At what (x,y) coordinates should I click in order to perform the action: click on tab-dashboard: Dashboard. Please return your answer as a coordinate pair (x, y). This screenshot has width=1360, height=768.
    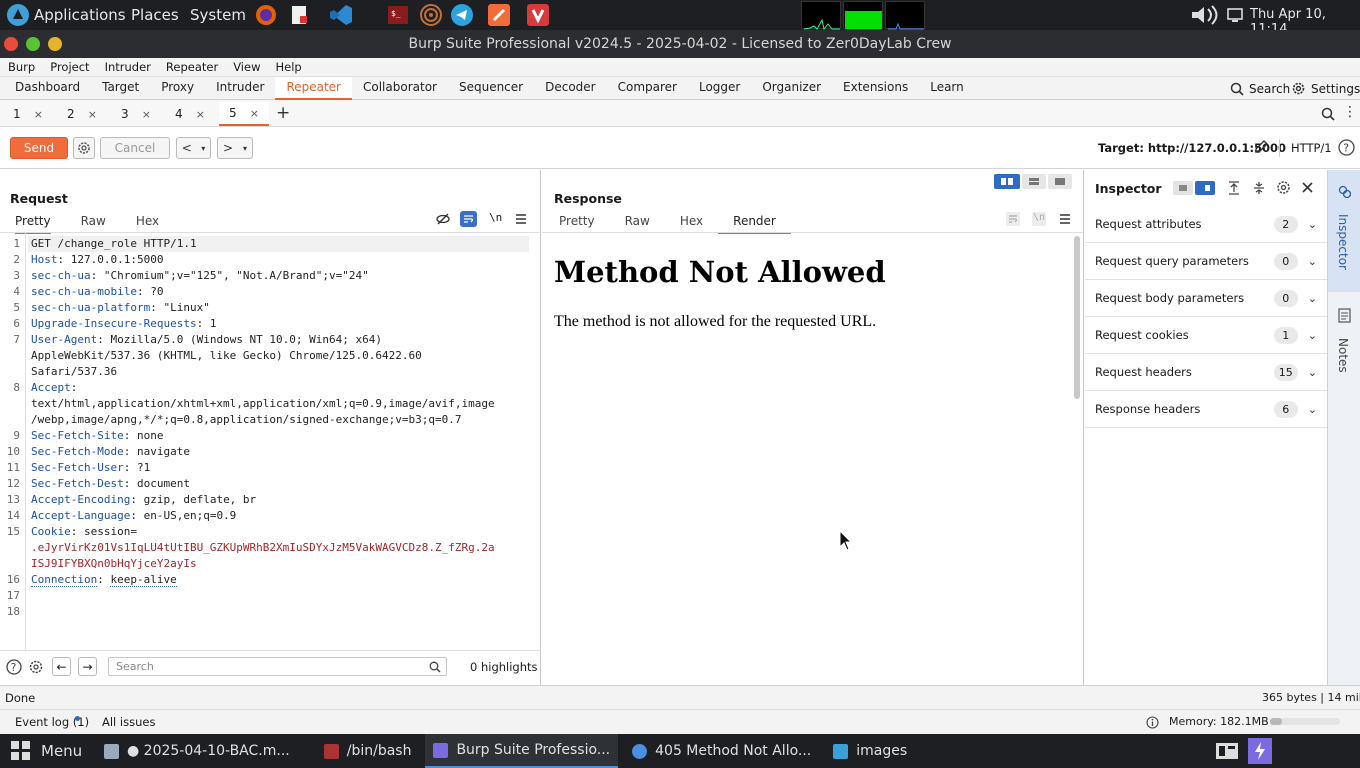
    Looking at the image, I should click on (47, 88).